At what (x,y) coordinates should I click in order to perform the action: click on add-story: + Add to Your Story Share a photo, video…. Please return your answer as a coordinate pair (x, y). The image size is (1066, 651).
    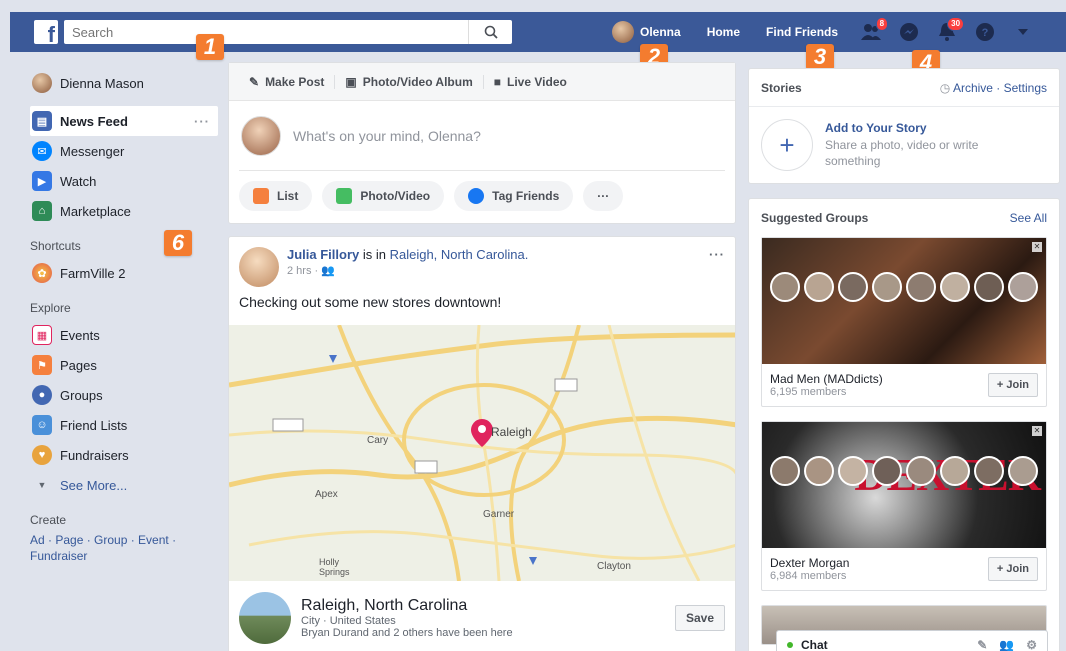
    Looking at the image, I should click on (904, 144).